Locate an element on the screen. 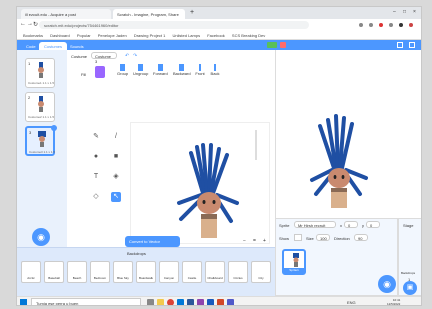 The image size is (432, 309). tray-language: ENG is located at coordinates (351, 302).